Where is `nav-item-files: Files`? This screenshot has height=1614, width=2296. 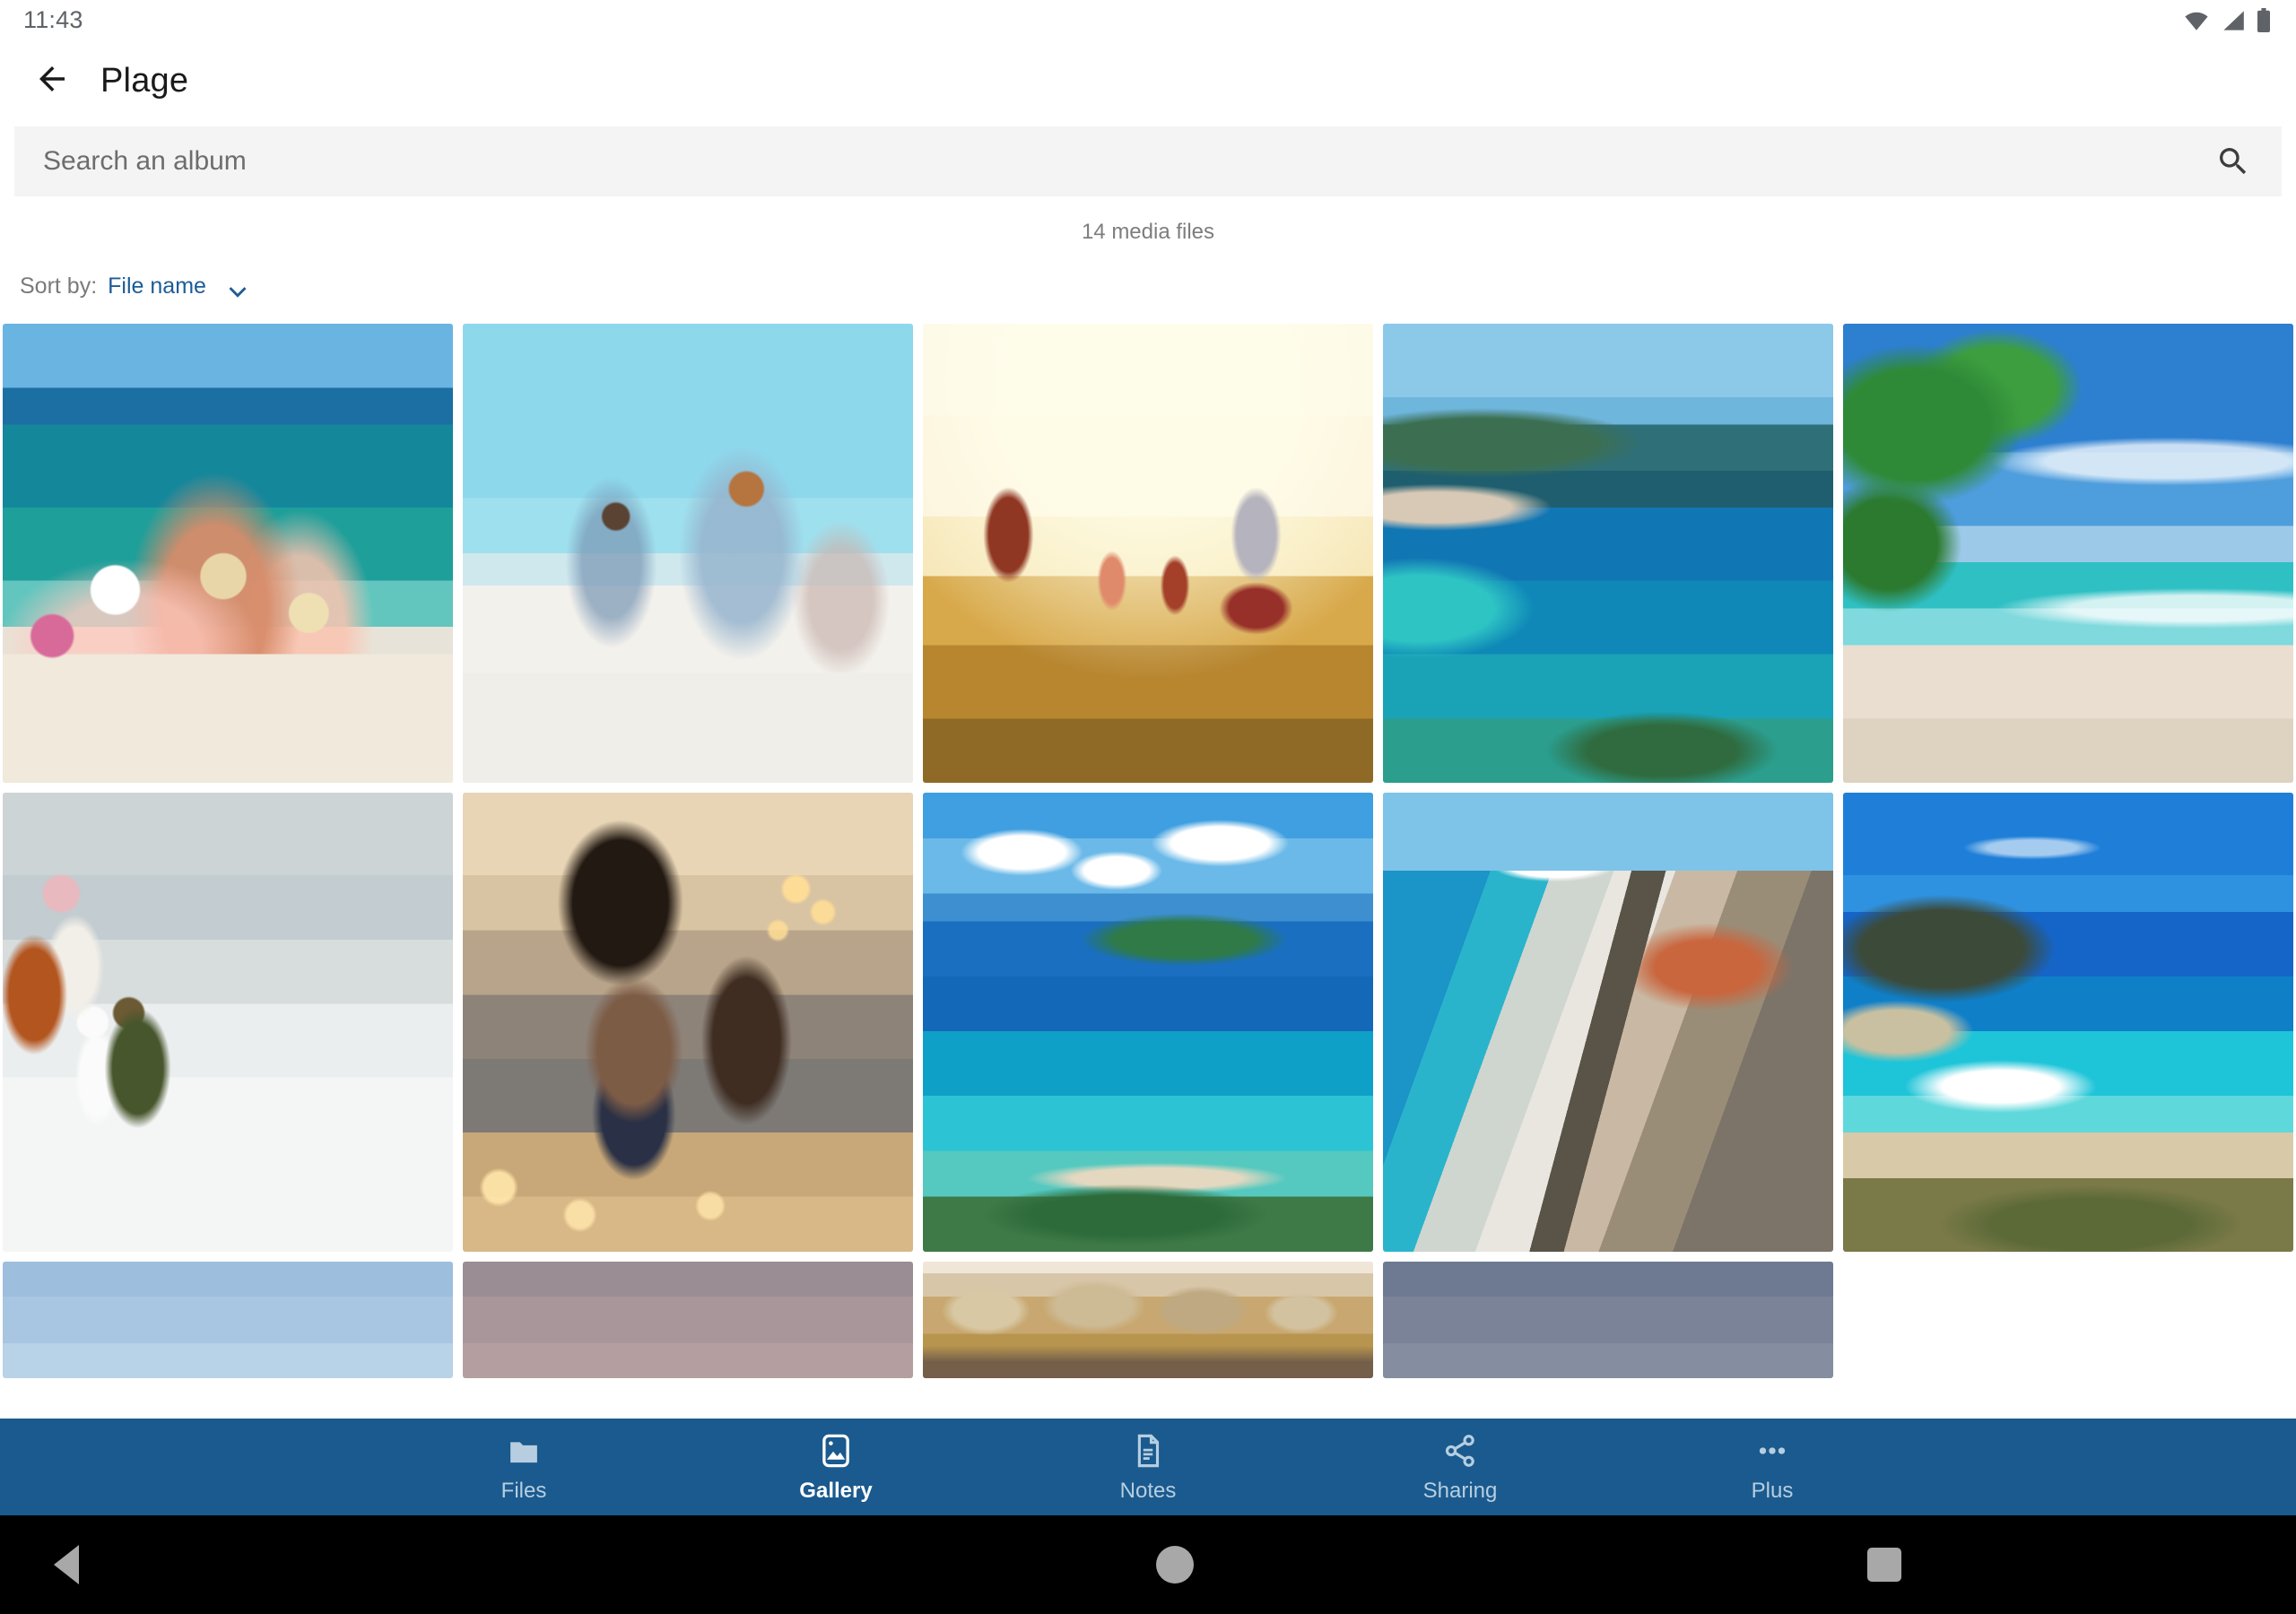 nav-item-files: Files is located at coordinates (524, 1467).